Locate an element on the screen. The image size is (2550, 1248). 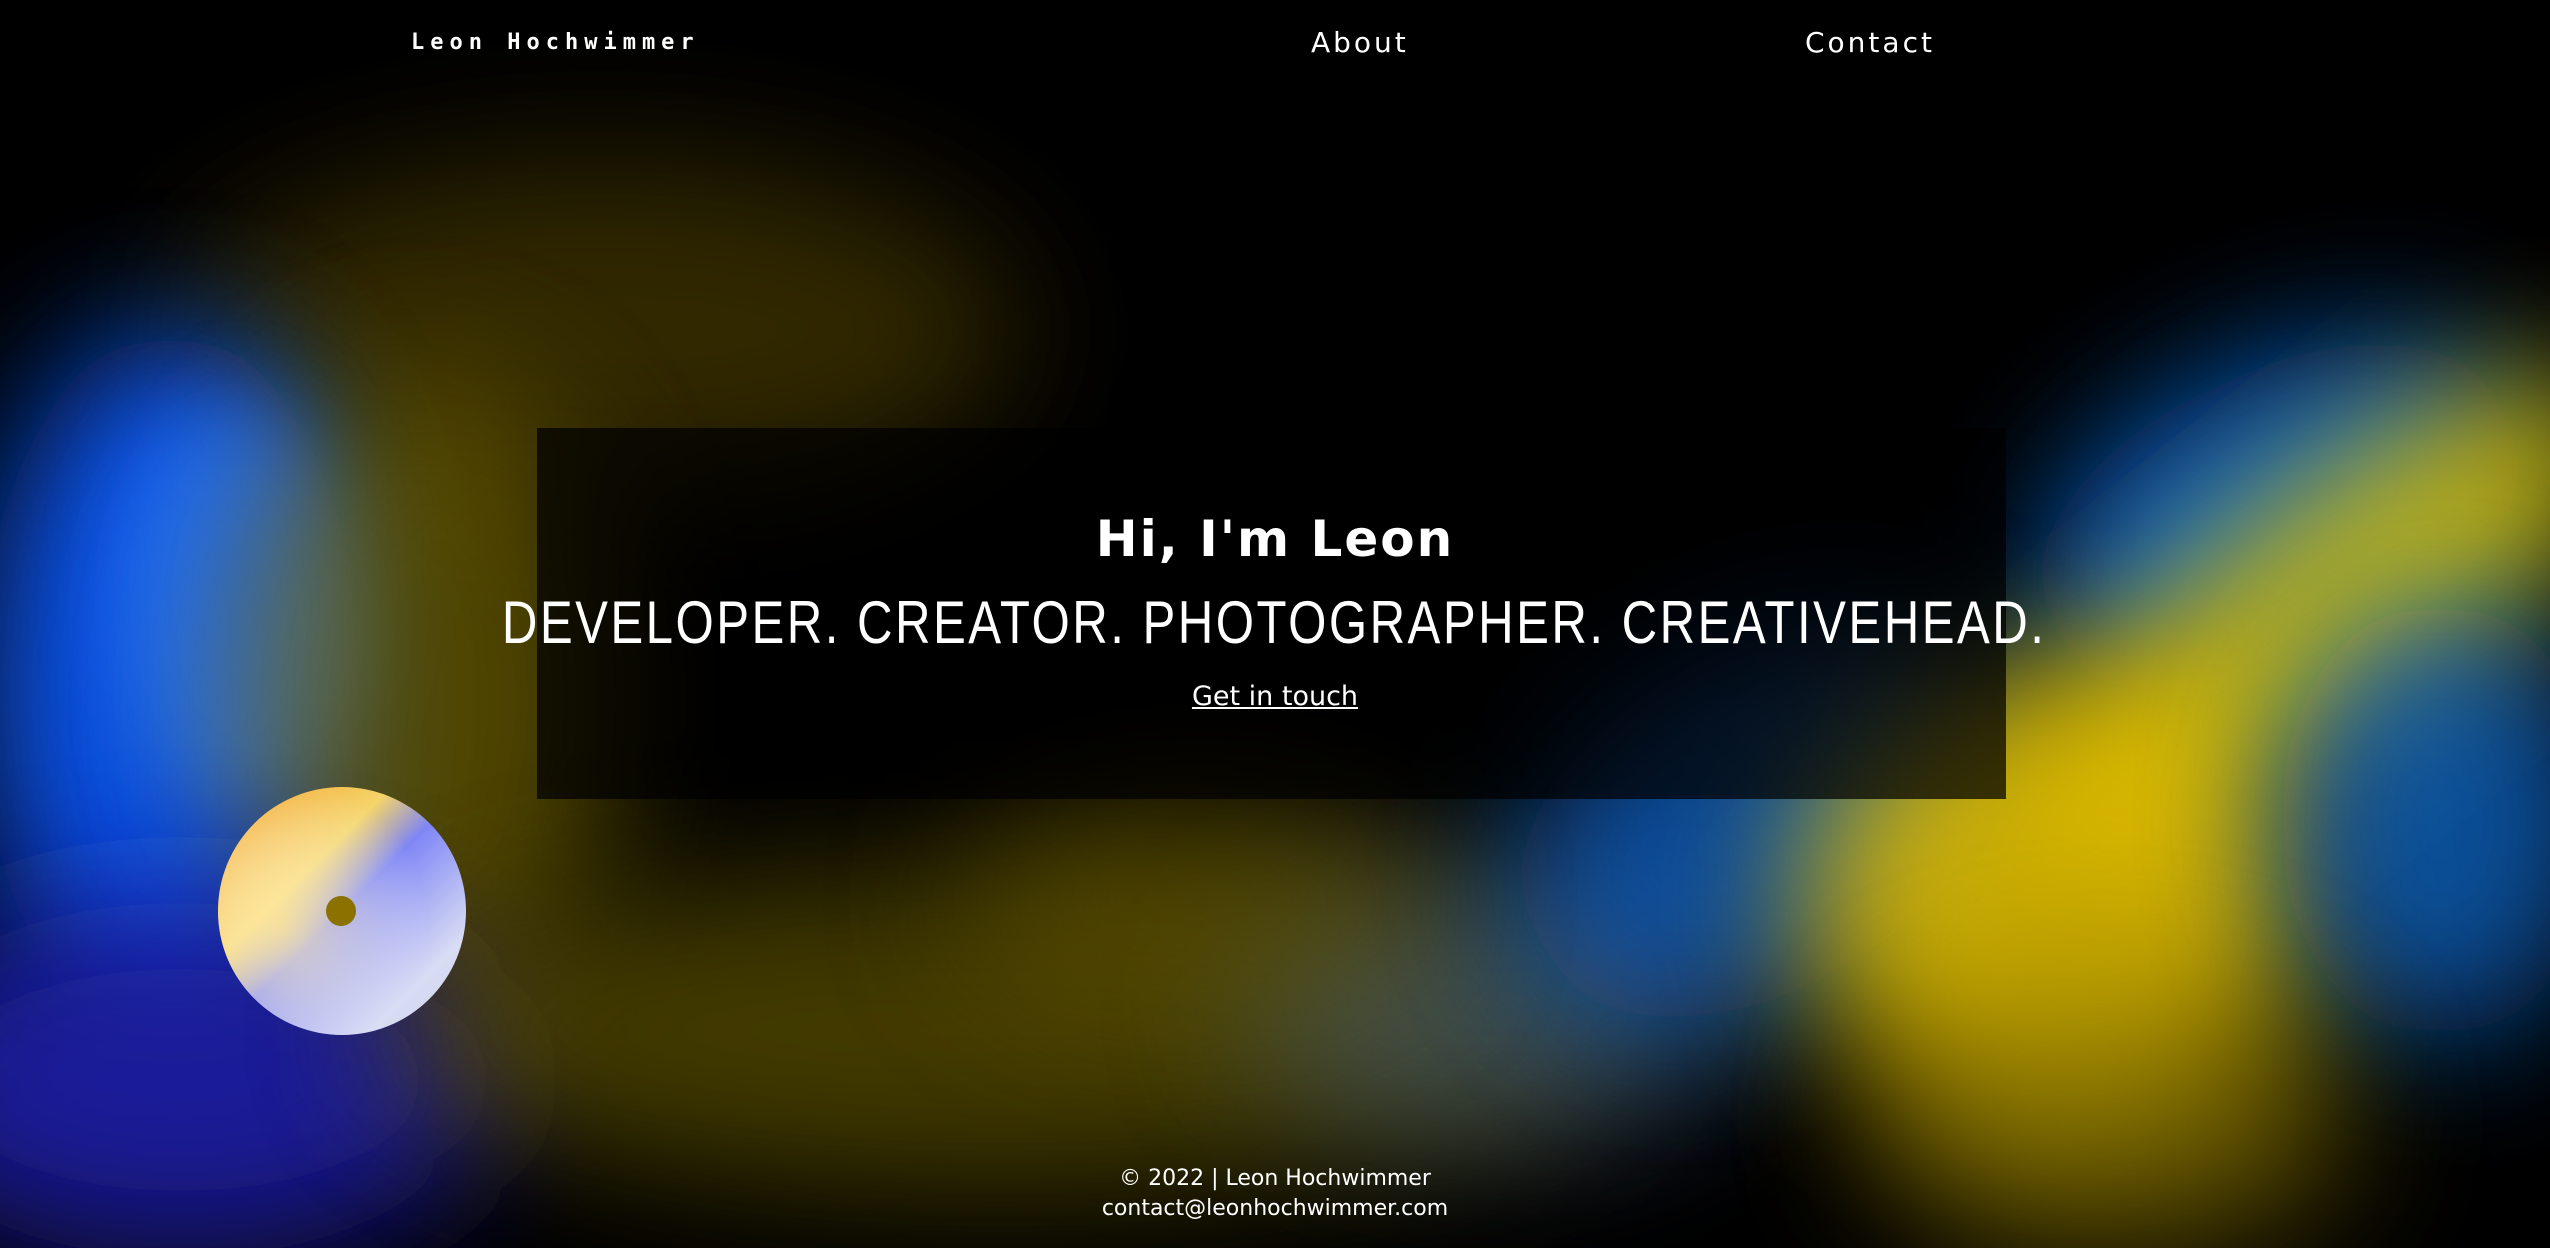
brand-link: Leon Hochwimmer is located at coordinates (555, 42).